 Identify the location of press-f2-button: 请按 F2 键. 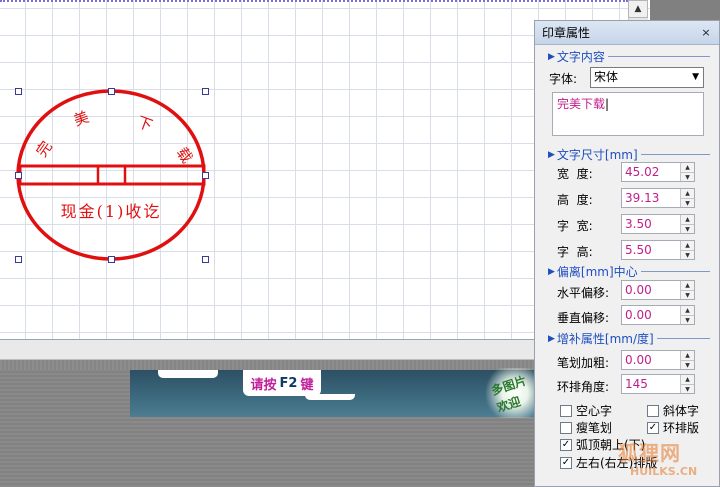
(282, 383).